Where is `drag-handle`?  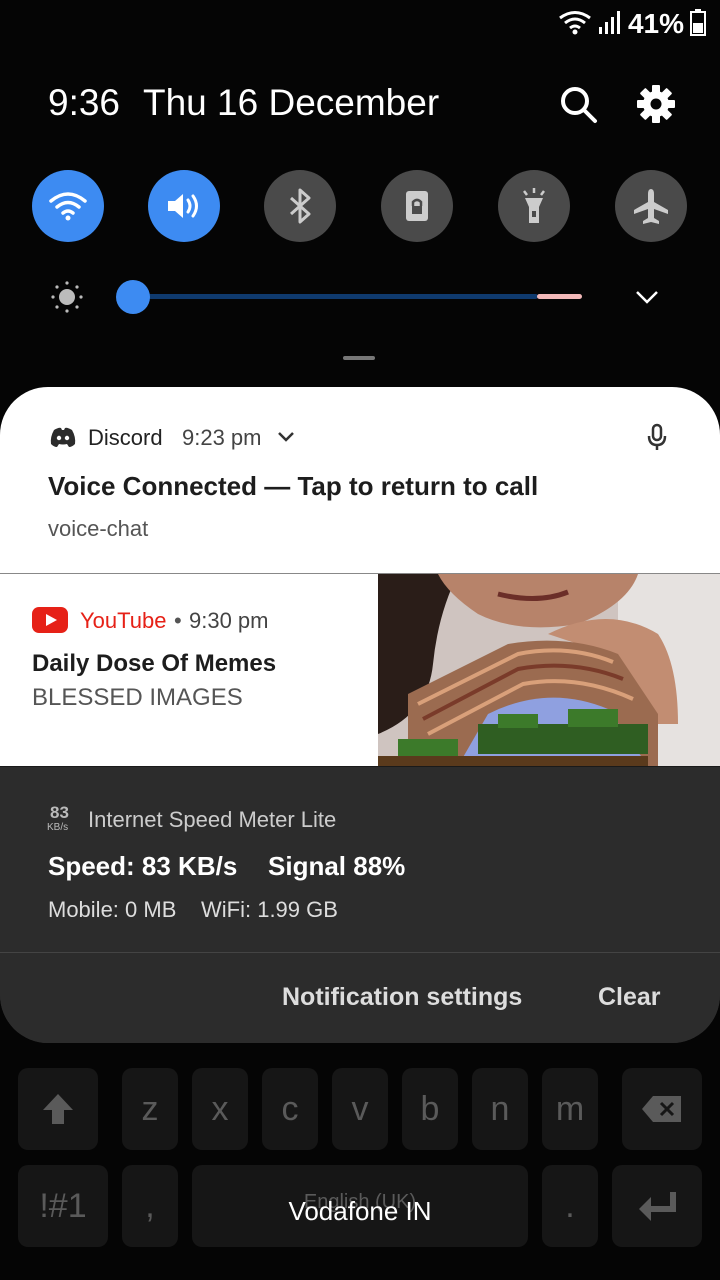 drag-handle is located at coordinates (359, 358).